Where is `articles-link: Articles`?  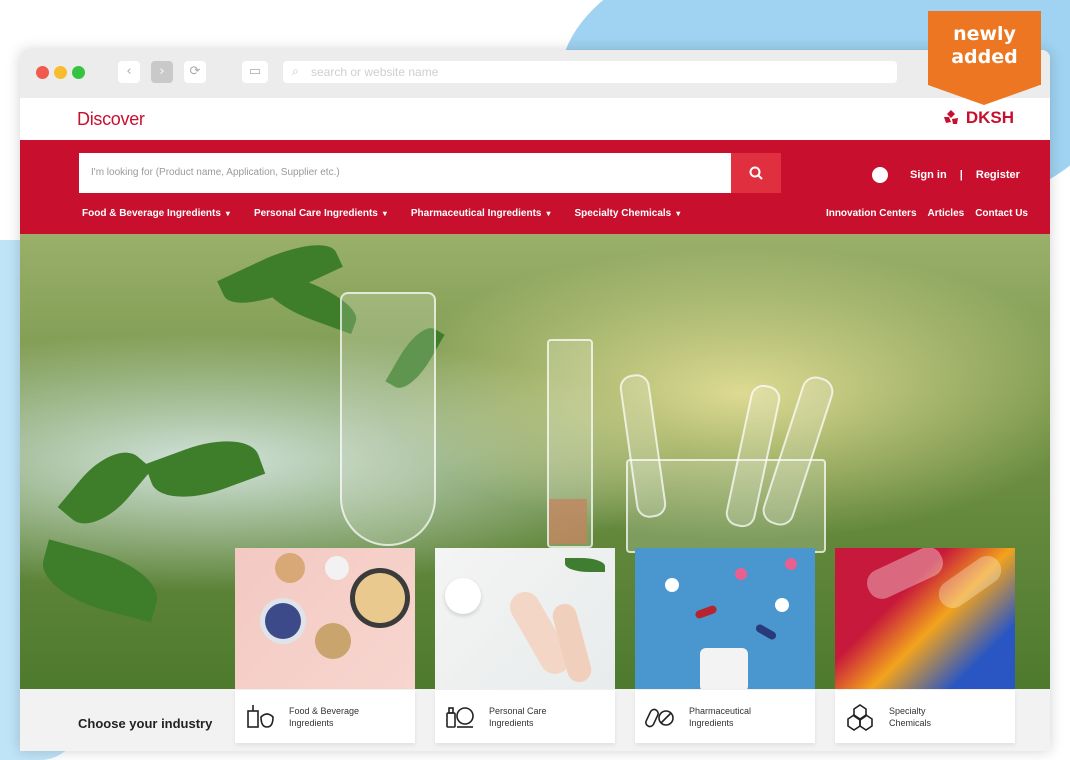 articles-link: Articles is located at coordinates (946, 213).